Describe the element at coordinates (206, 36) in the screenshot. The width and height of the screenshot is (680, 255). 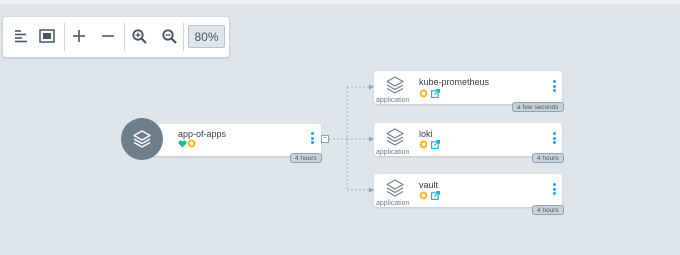
I see `zoom-level-field: 80%` at that location.